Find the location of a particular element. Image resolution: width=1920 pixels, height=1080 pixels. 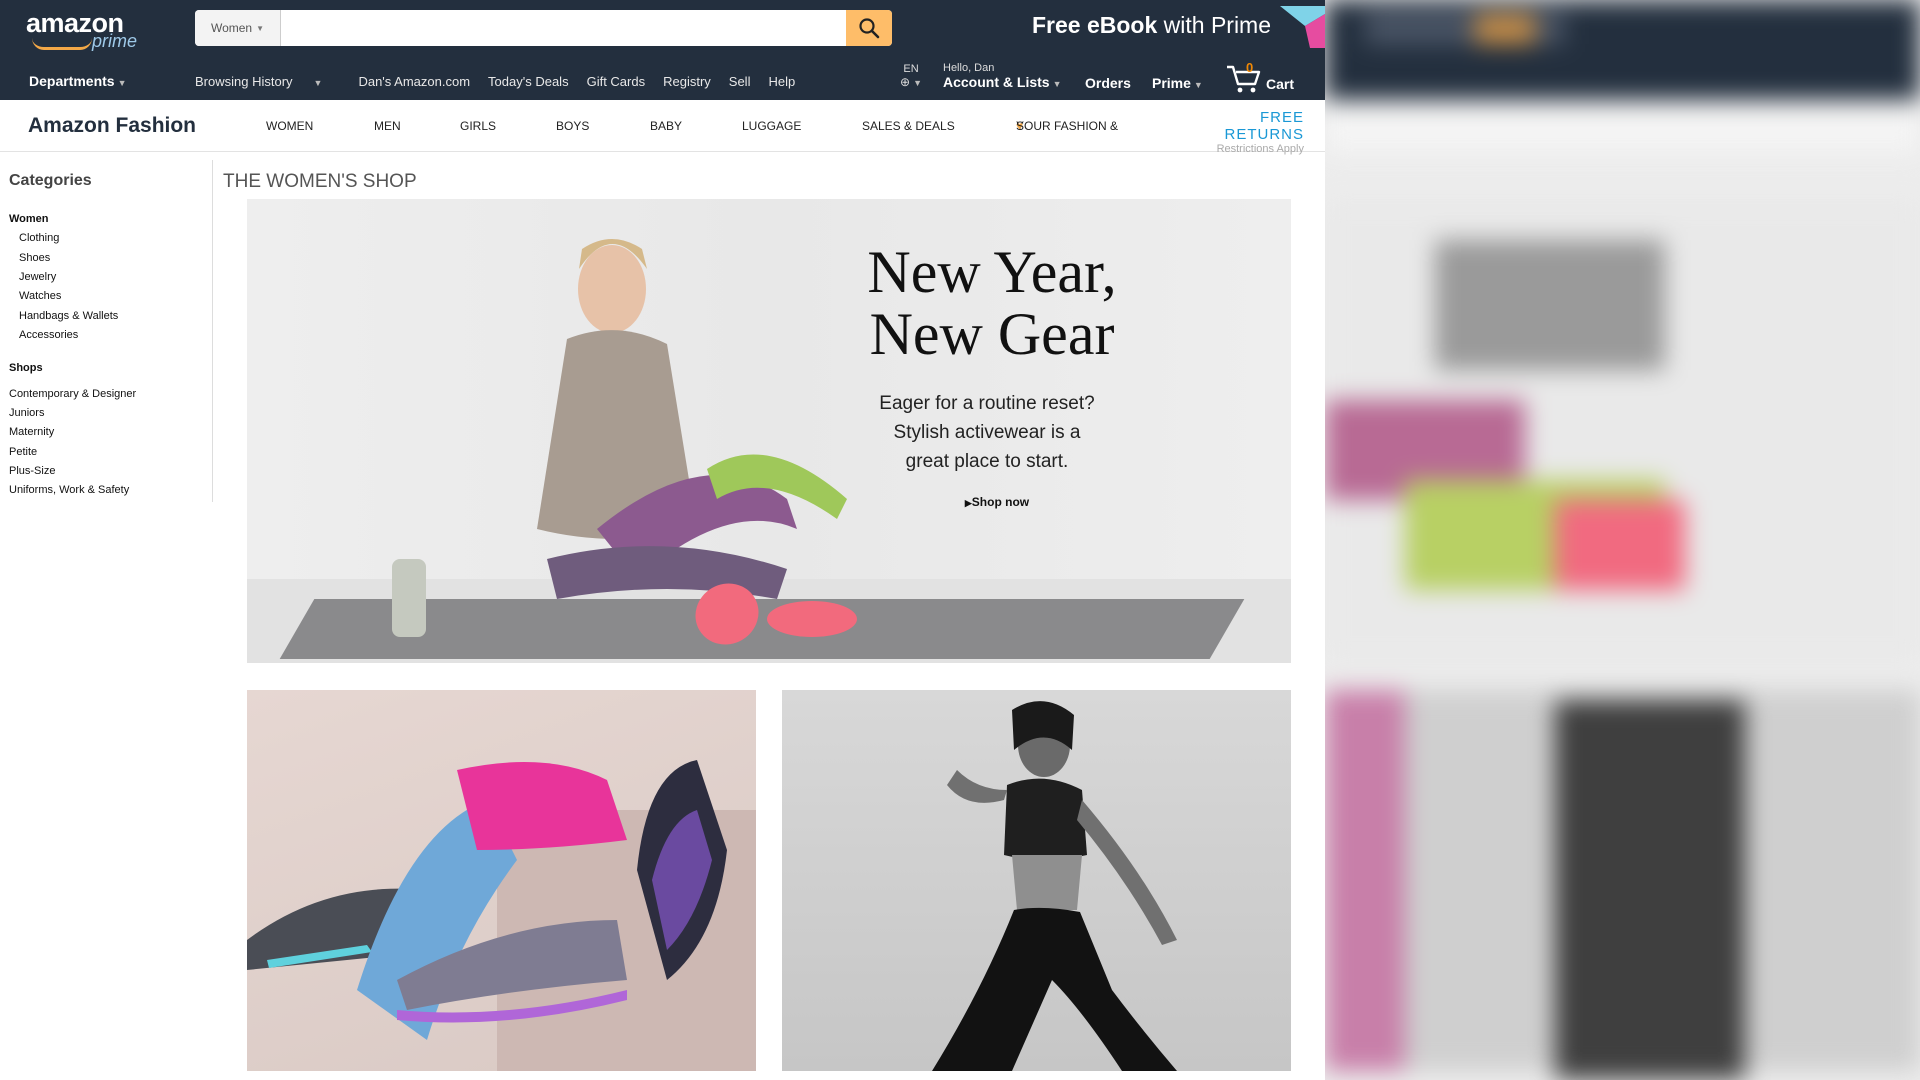

search-department-label: Women is located at coordinates (231, 28).